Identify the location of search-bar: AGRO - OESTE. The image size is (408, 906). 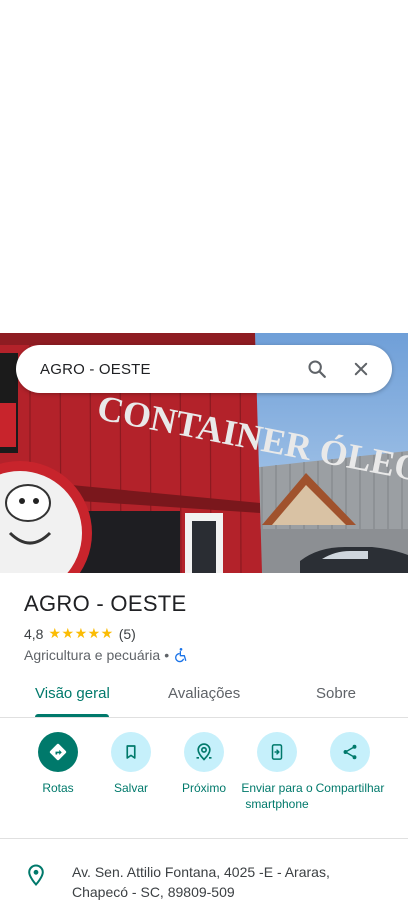
(204, 369).